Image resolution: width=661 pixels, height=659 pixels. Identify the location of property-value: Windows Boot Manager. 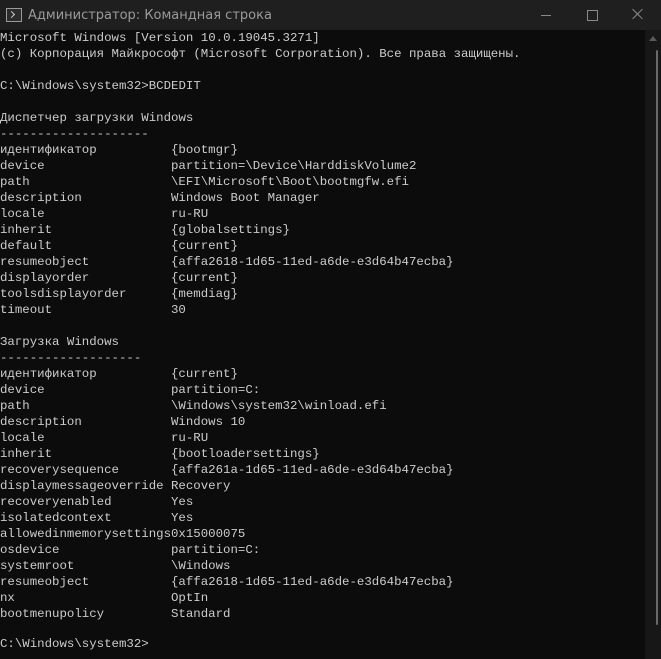
(245, 198).